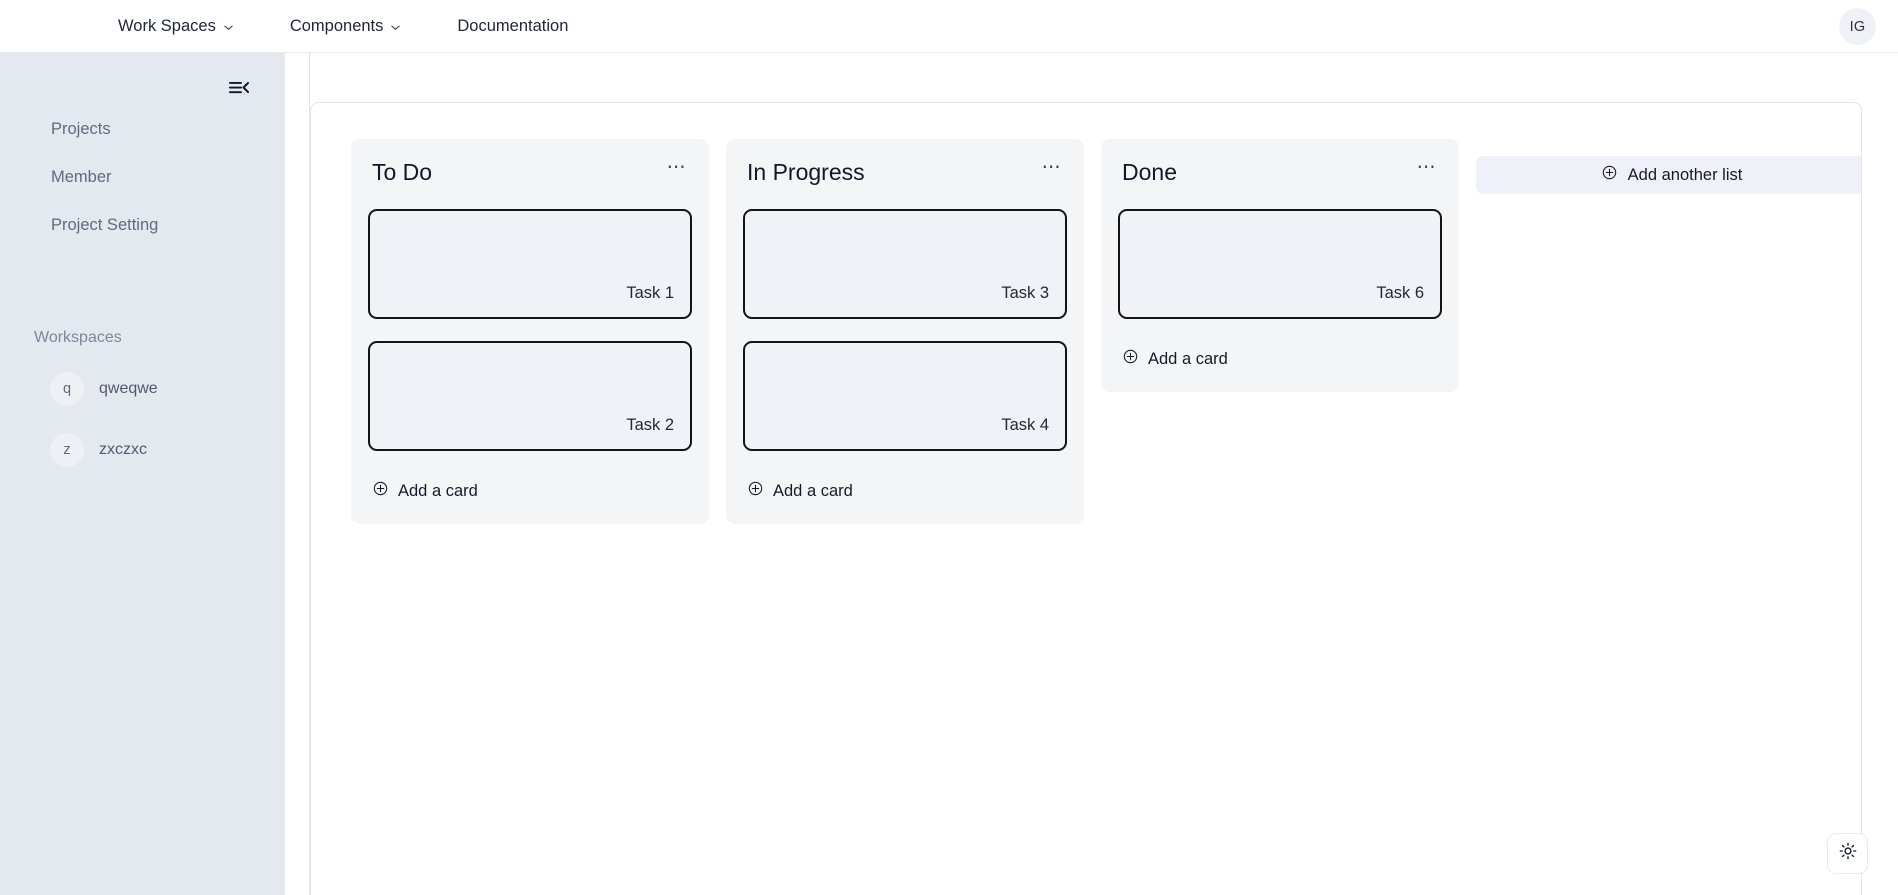 This screenshot has width=1898, height=895. What do you see at coordinates (1025, 425) in the screenshot?
I see `card-label: Task 4` at bounding box center [1025, 425].